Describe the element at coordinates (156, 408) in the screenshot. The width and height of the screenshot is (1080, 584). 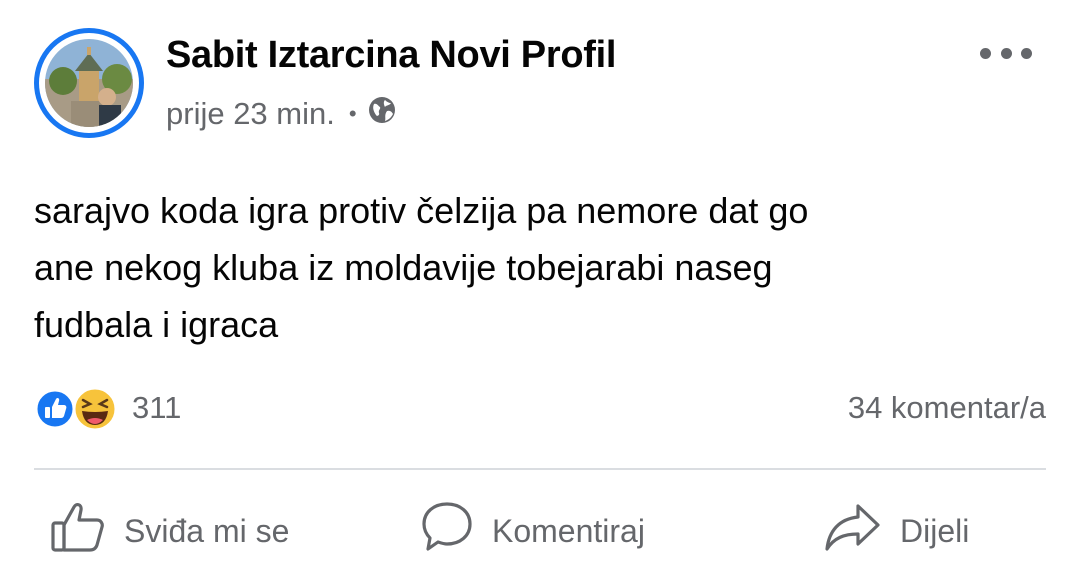
I see `reaction-count: 311` at that location.